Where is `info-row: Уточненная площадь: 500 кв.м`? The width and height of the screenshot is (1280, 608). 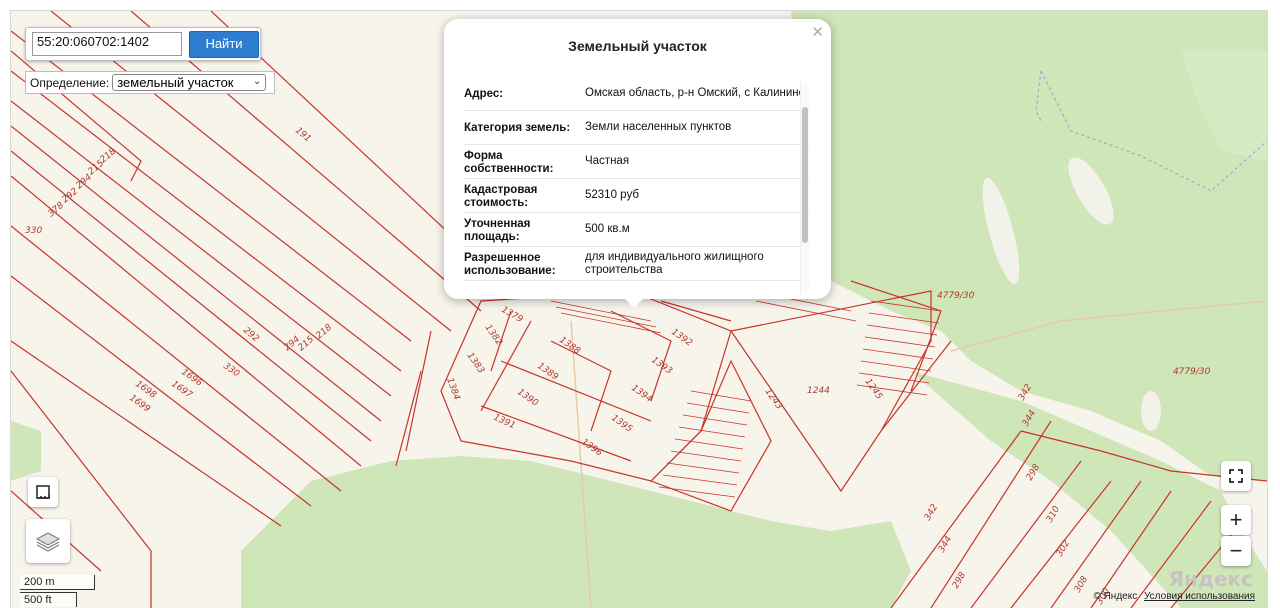 info-row: Уточненная площадь: 500 кв.м is located at coordinates (637, 230).